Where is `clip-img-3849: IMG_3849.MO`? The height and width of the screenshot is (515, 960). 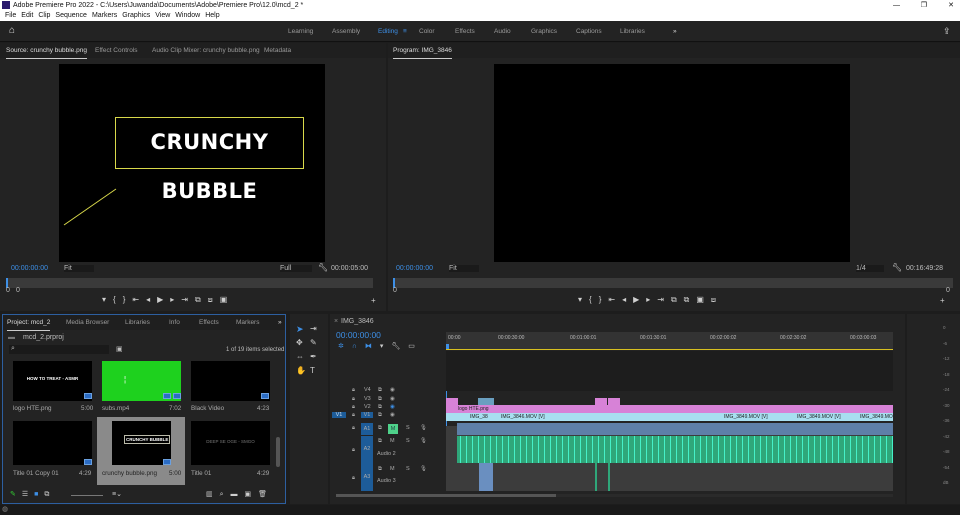 clip-img-3849: IMG_3849.MO is located at coordinates (870, 417).